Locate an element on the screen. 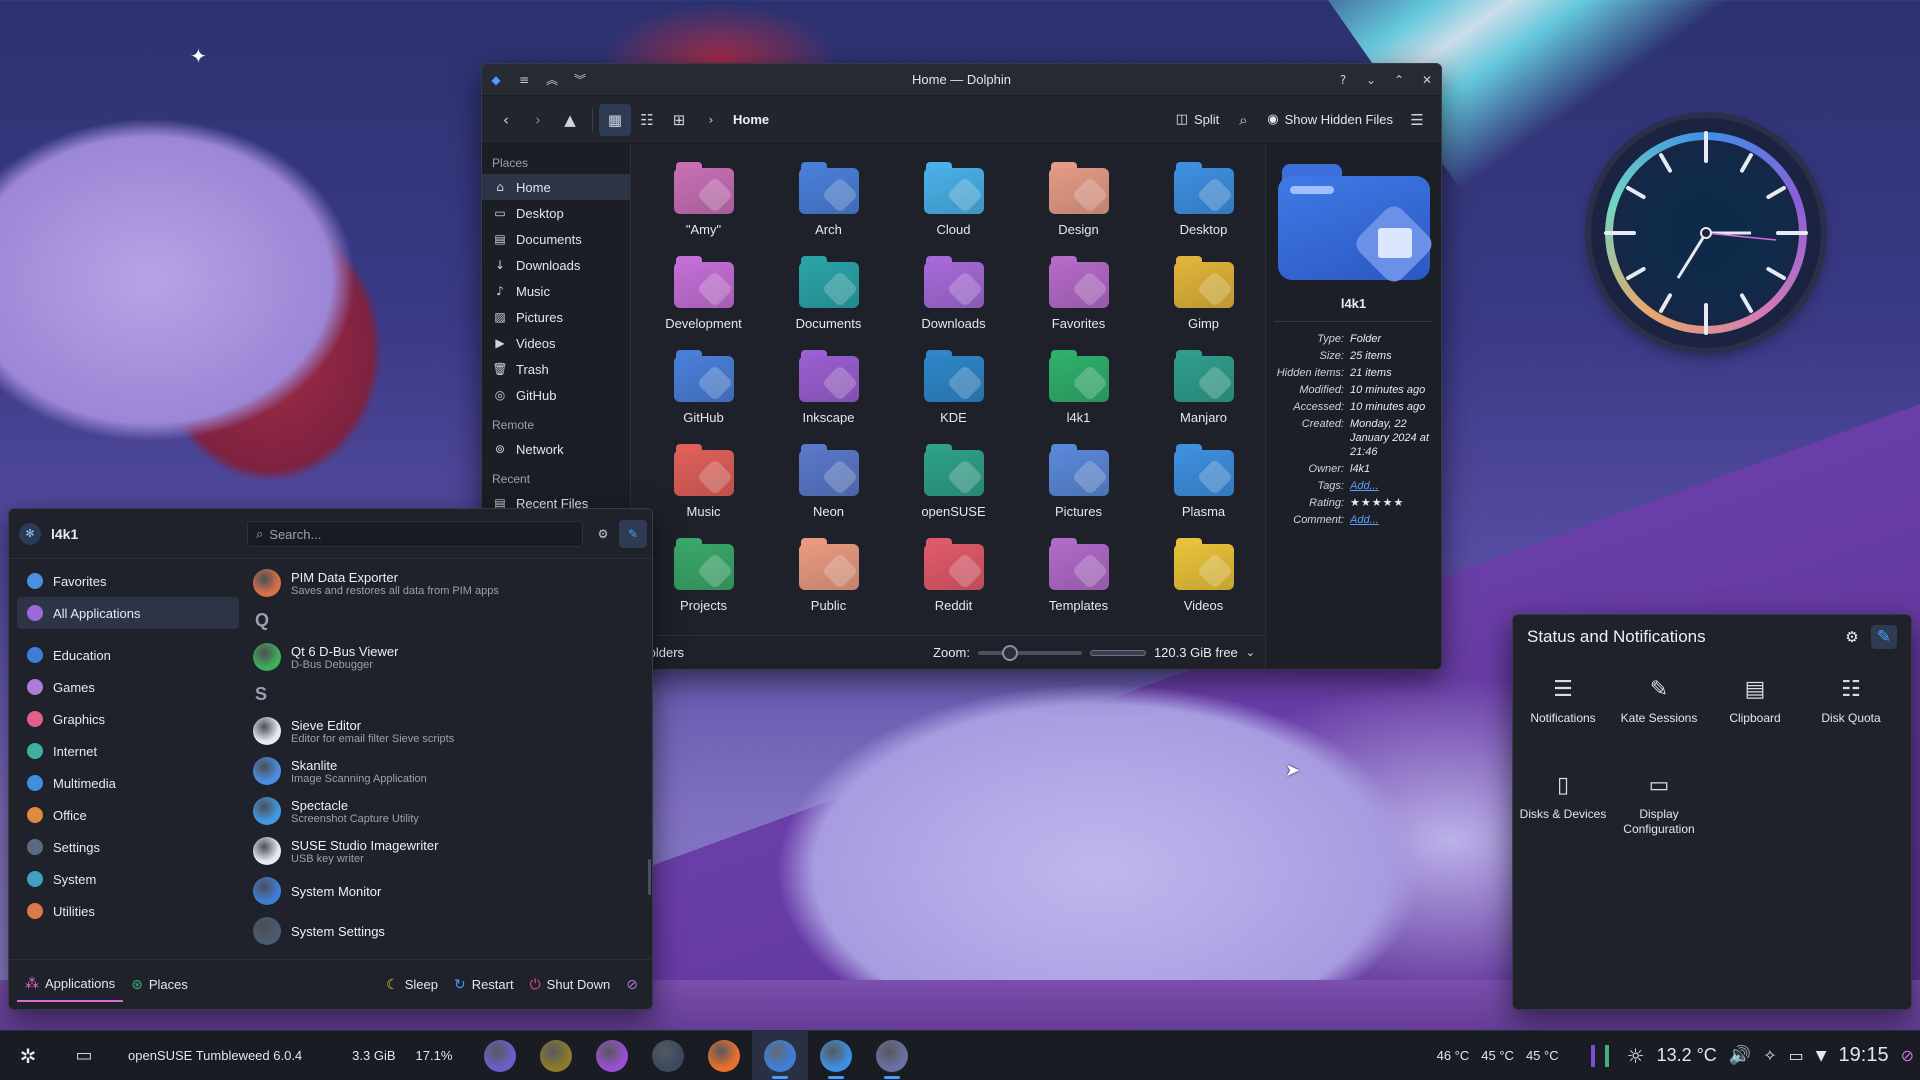  folder-item: Pictures is located at coordinates (1078, 485).